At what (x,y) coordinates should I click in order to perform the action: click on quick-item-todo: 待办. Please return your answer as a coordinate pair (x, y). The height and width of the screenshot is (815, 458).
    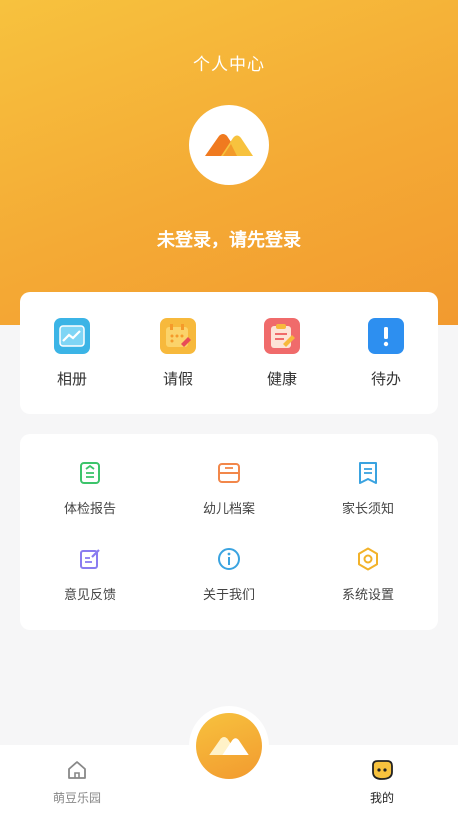
    Looking at the image, I should click on (386, 353).